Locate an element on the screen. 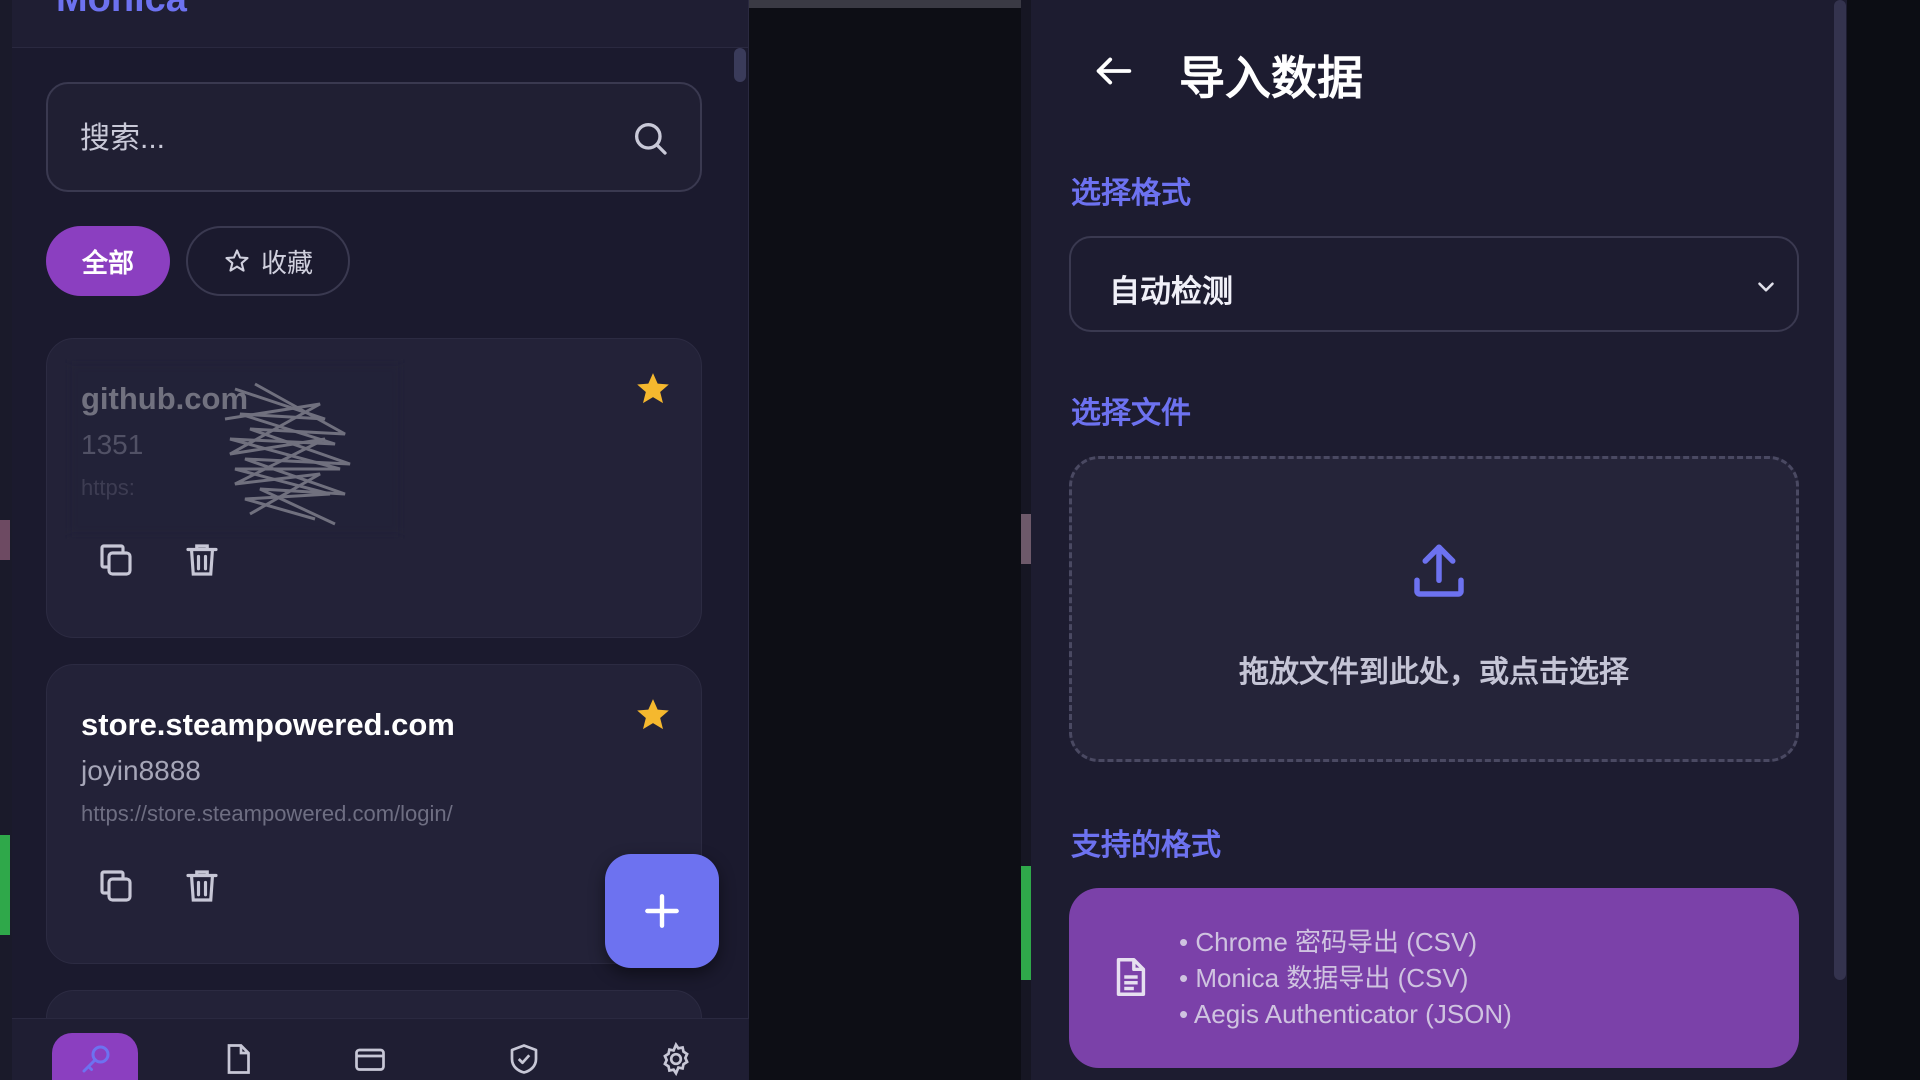 The width and height of the screenshot is (1920, 1080). star-outline-icon is located at coordinates (237, 260).